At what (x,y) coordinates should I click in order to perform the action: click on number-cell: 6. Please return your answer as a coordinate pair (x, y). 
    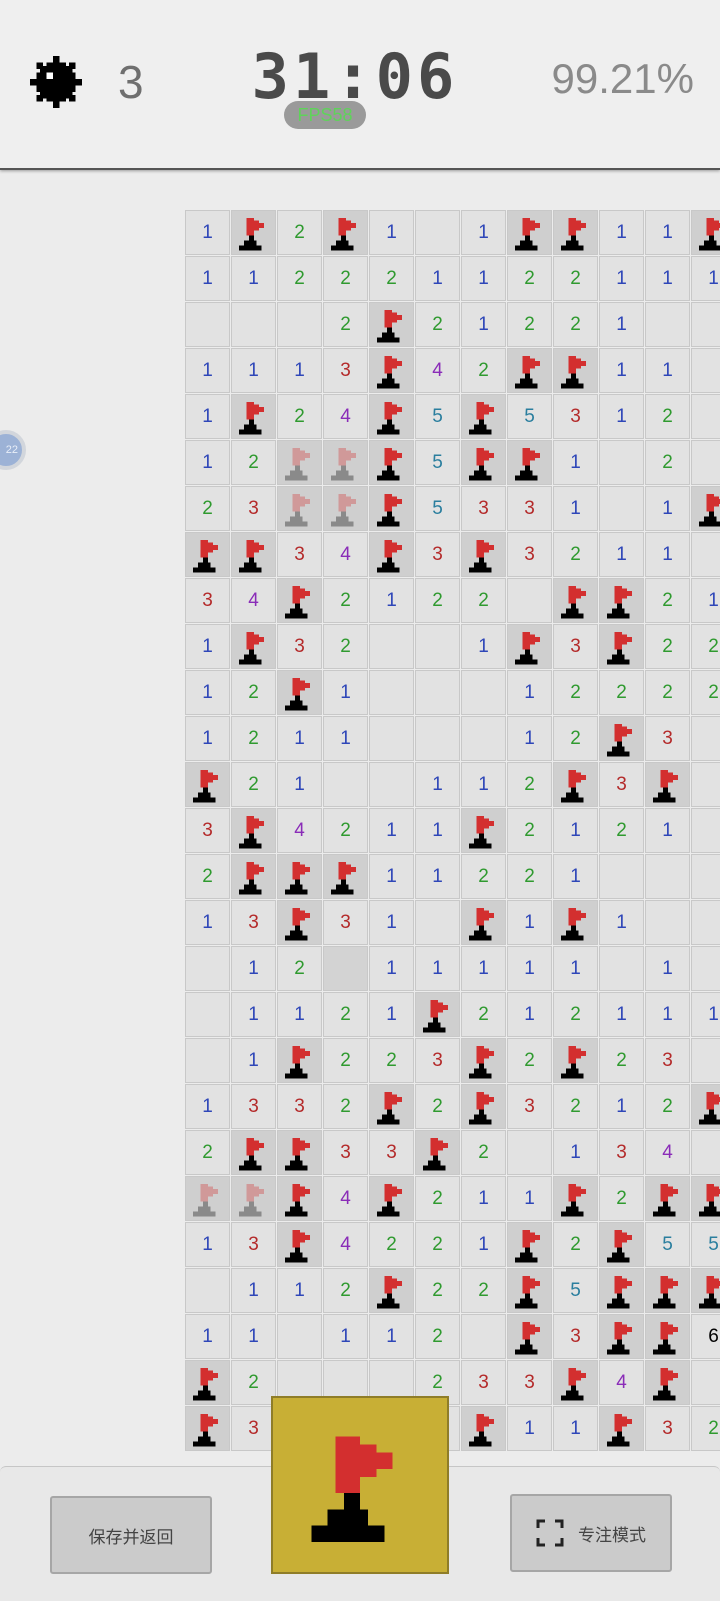
    Looking at the image, I should click on (705, 1336).